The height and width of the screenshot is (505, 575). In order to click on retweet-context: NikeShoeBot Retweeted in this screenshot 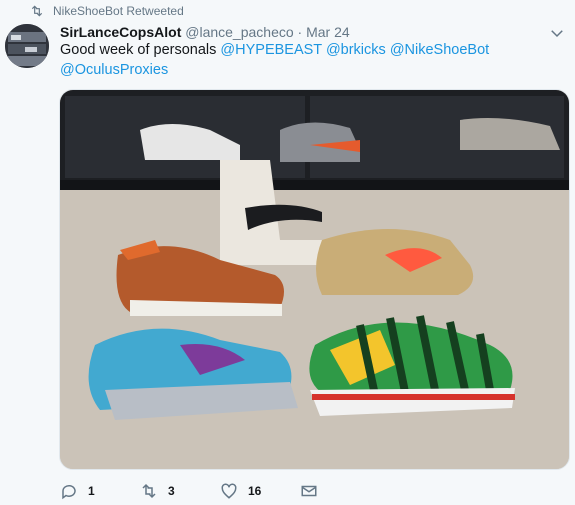, I will do `click(107, 11)`.